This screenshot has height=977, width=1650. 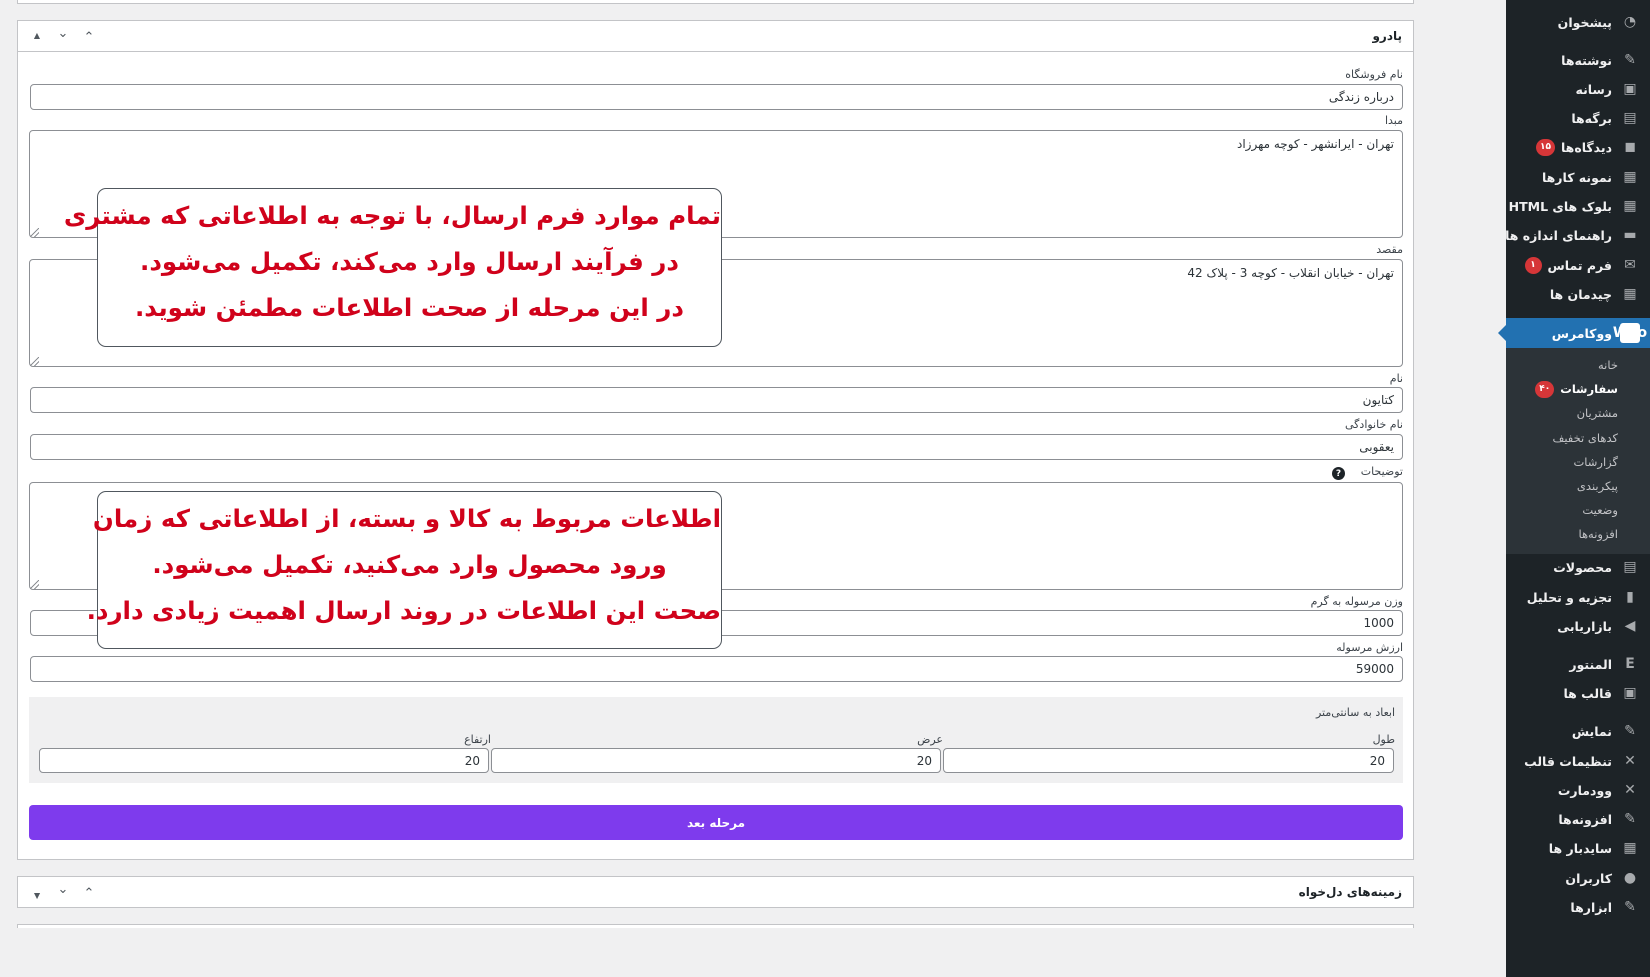 I want to click on sidebar-item-plugins: ✎ افزونه‌ها, so click(x=1578, y=819).